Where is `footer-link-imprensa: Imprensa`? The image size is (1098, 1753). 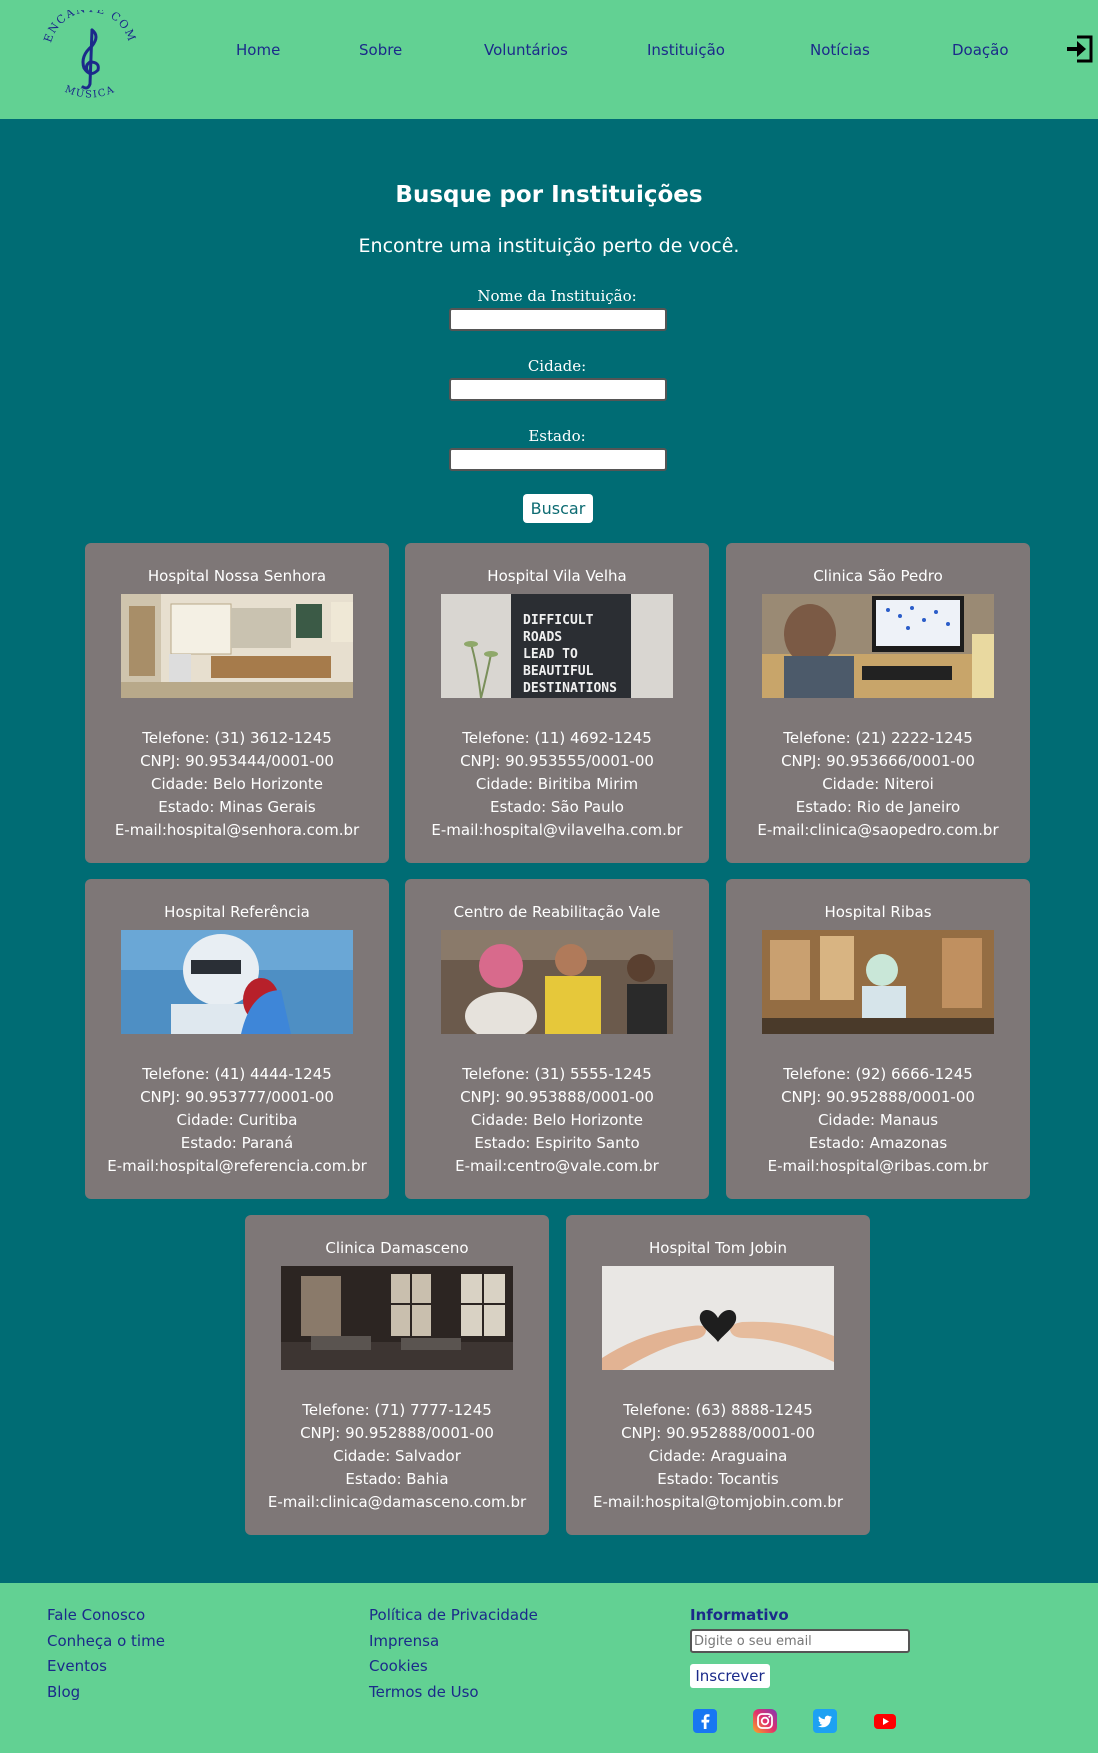
footer-link-imprensa: Imprensa is located at coordinates (404, 1641).